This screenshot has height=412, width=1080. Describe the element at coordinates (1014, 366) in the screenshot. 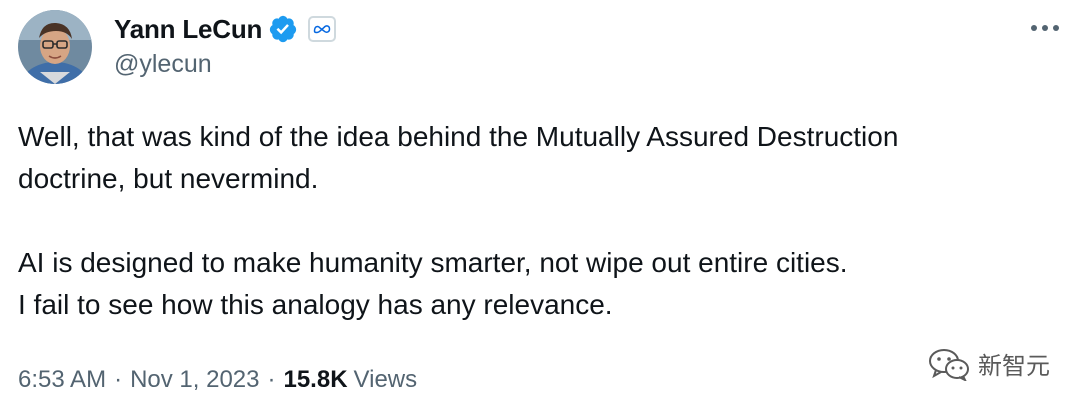

I see `watermark-text: 新智元` at that location.